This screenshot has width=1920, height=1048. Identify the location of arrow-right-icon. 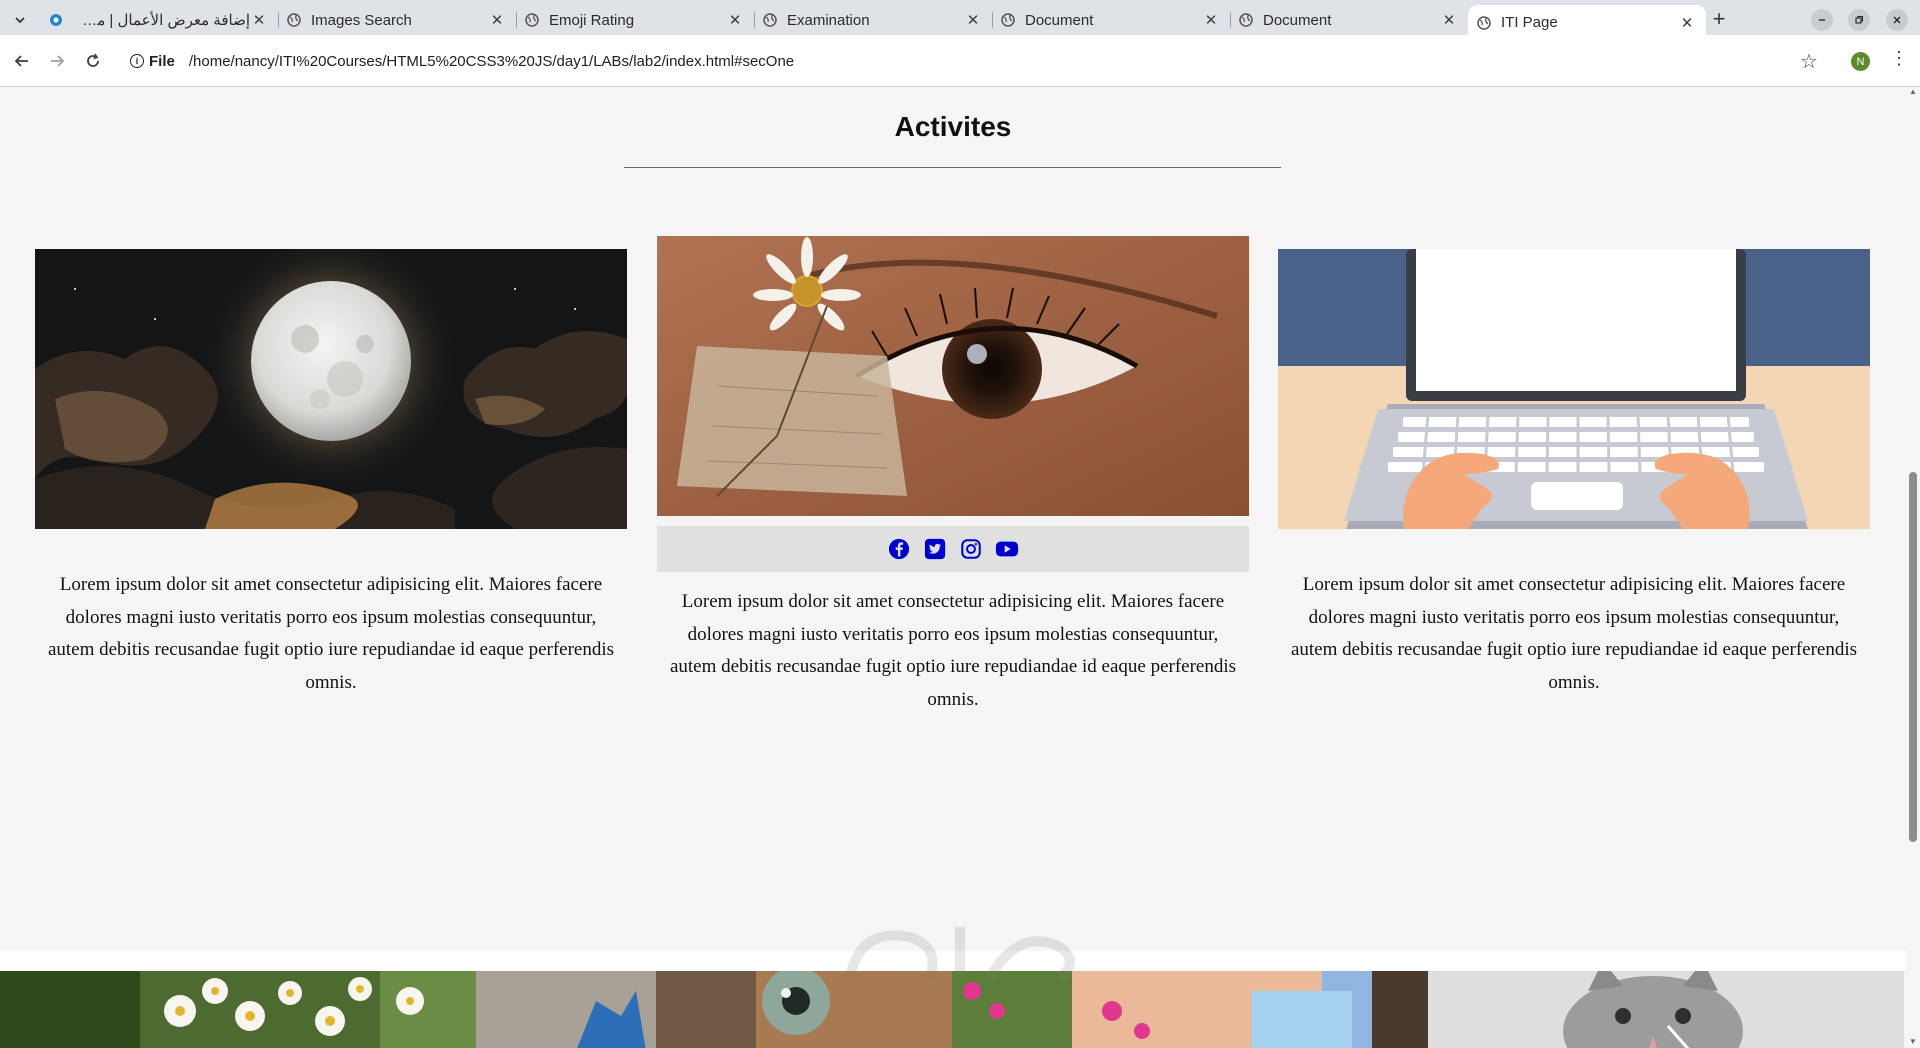
(58, 61).